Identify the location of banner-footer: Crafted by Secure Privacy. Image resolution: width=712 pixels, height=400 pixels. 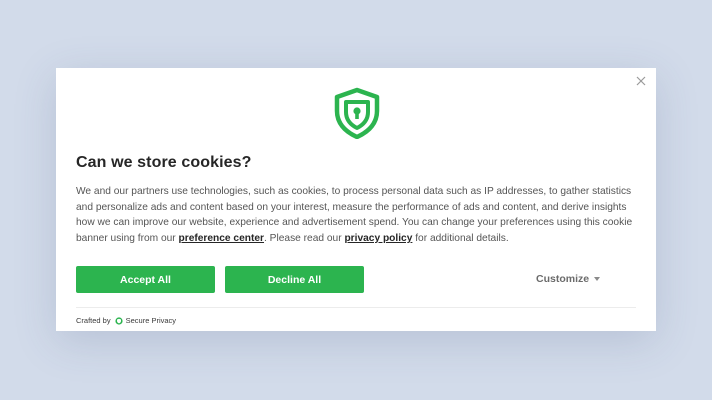
(126, 320).